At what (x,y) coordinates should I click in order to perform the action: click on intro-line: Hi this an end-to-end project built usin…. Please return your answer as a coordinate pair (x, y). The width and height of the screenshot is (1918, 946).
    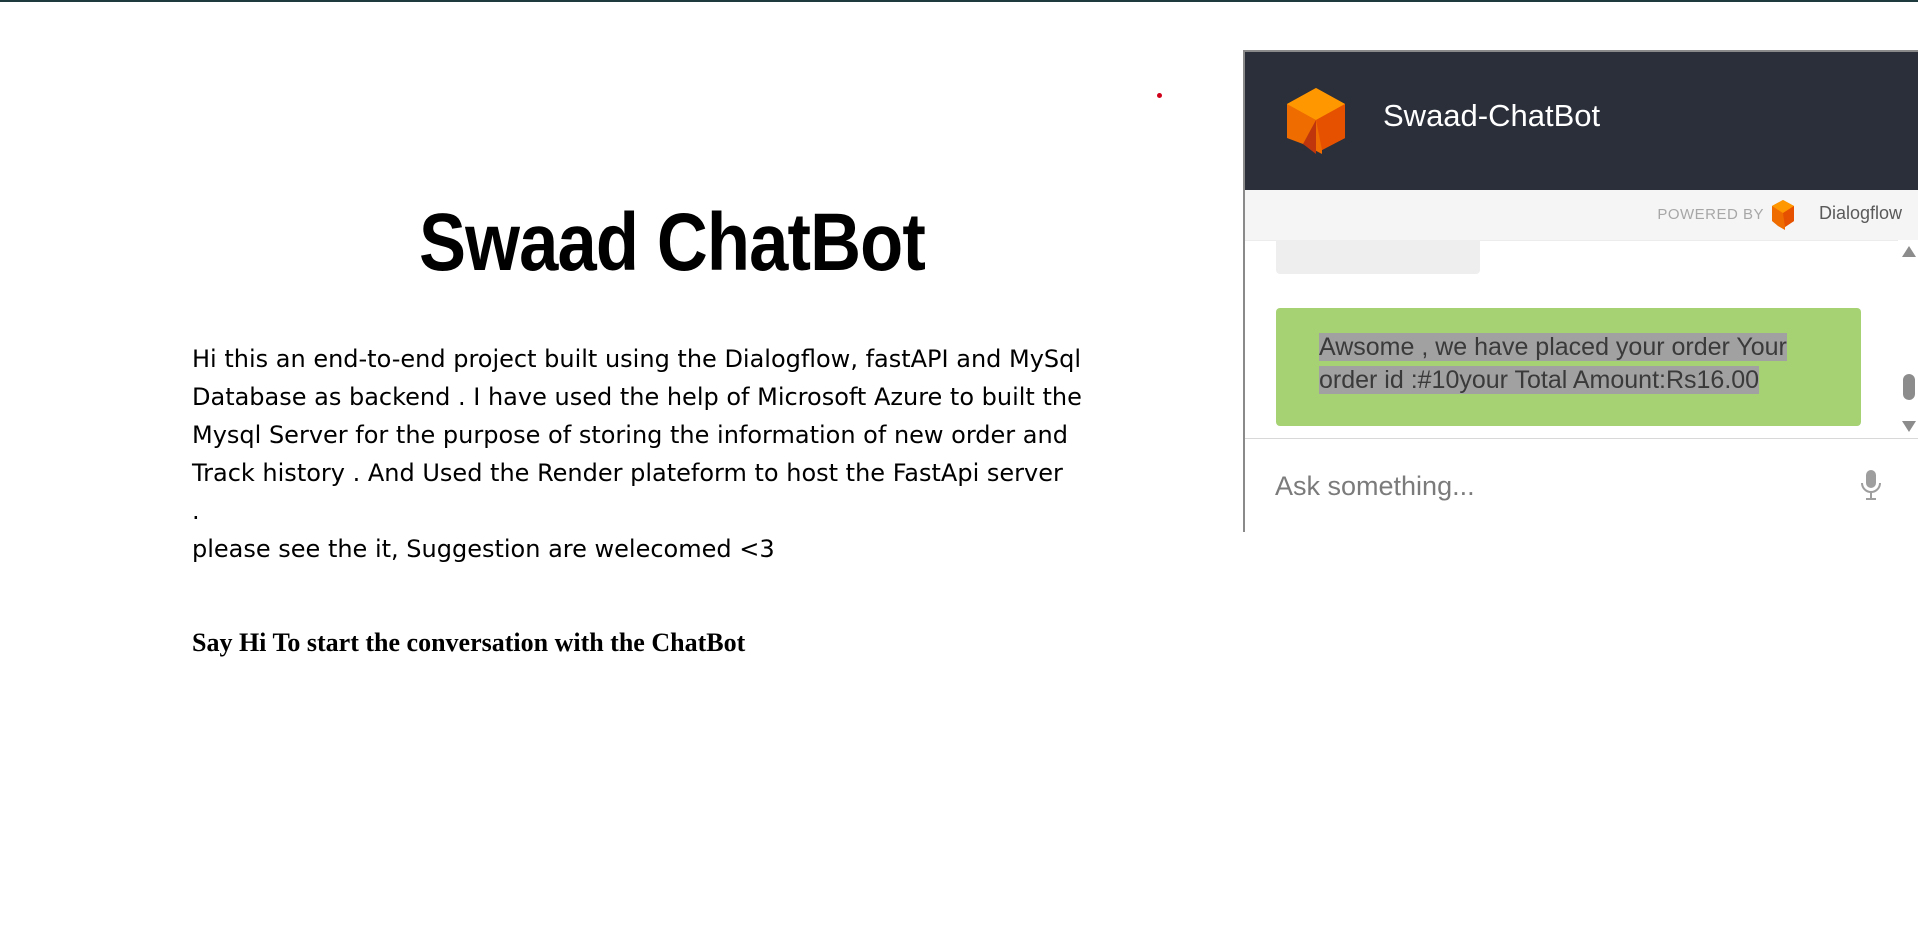
    Looking at the image, I should click on (637, 359).